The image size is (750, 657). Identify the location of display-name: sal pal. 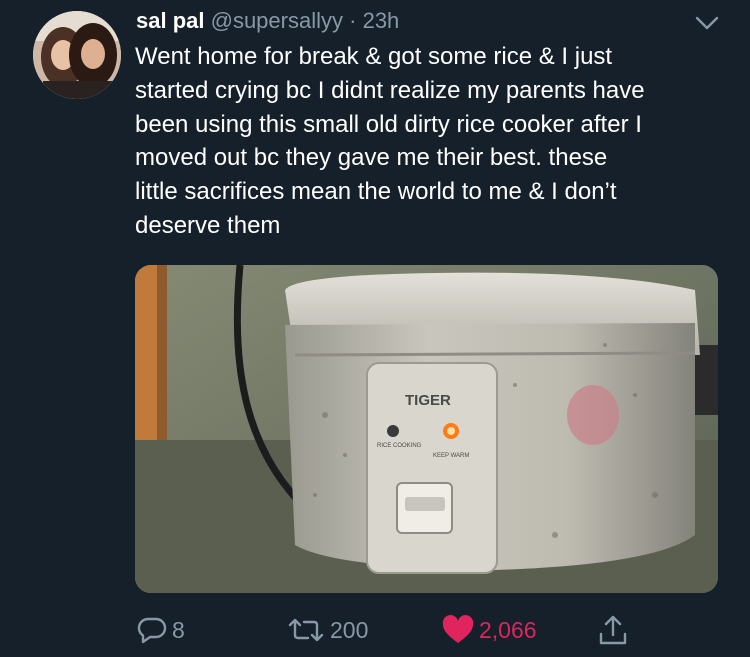
(170, 20).